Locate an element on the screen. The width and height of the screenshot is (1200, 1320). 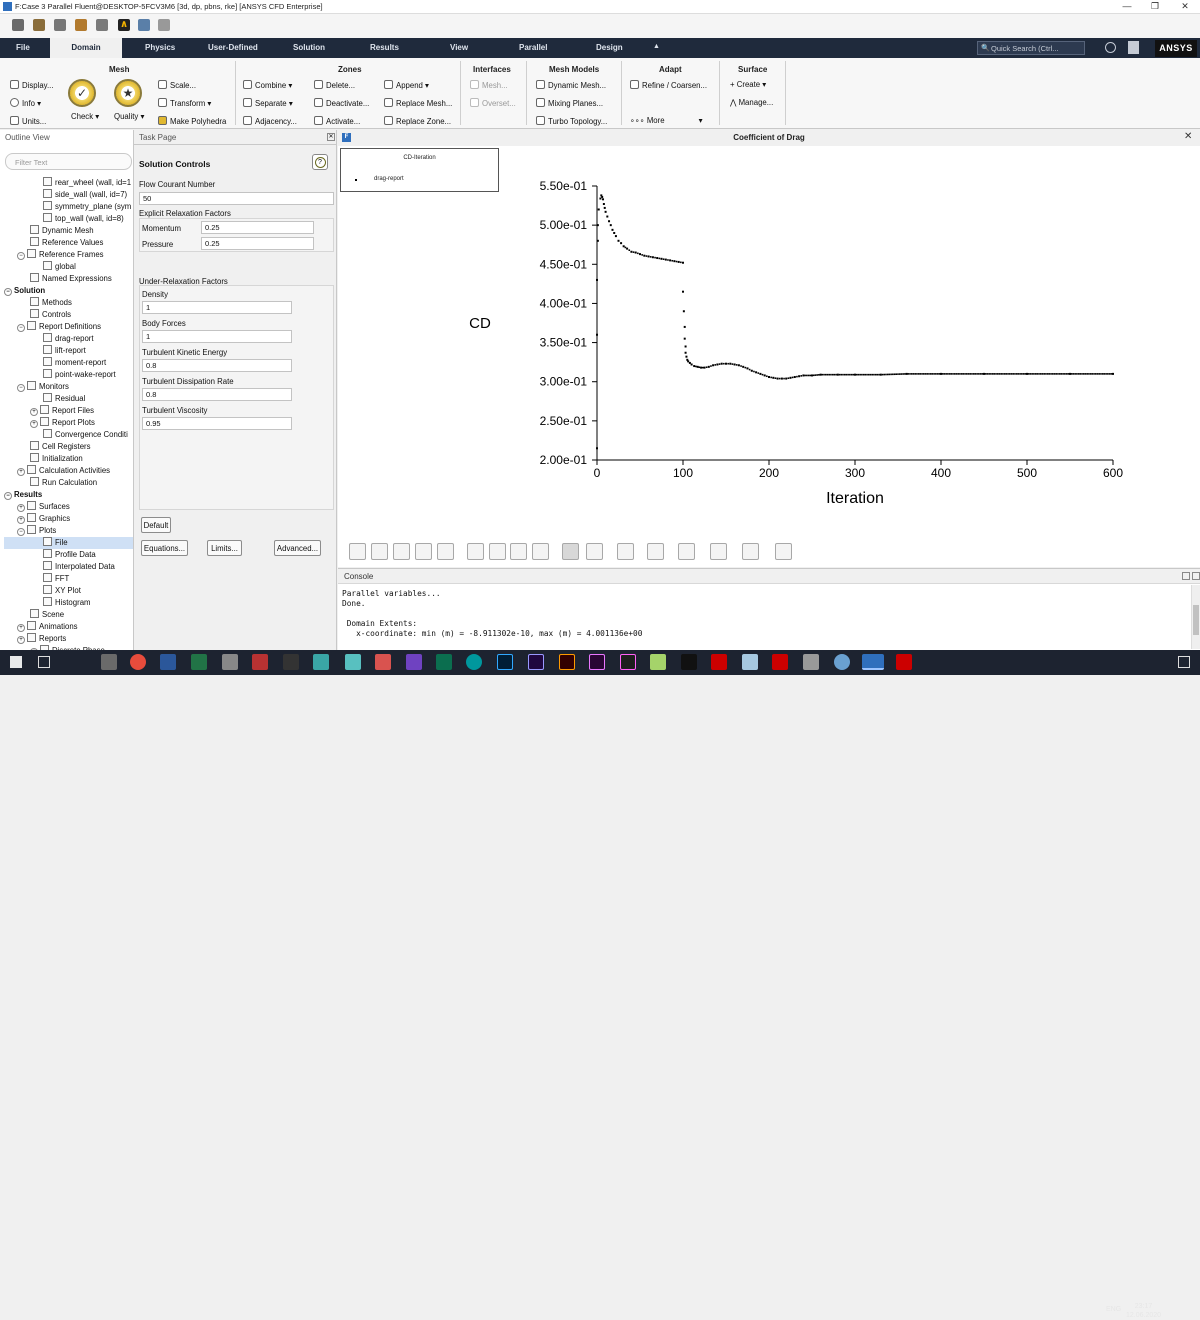
save-icon is located at coordinates (60, 25).